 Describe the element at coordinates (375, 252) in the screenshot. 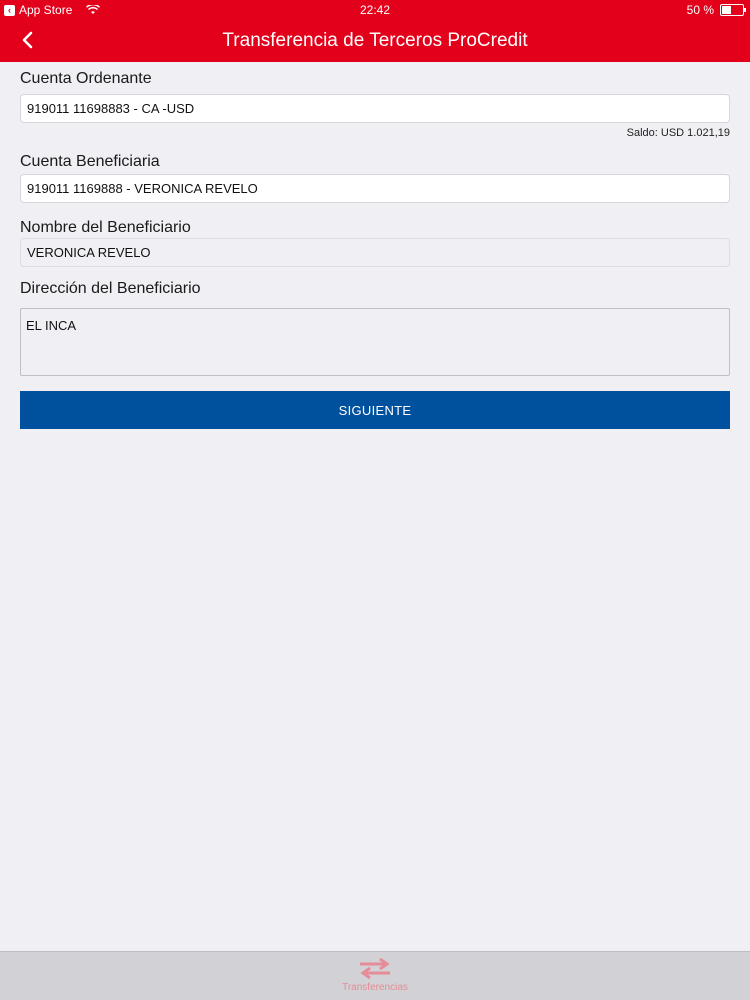

I see `beneficiary-name-field: VERONICA REVELO` at that location.